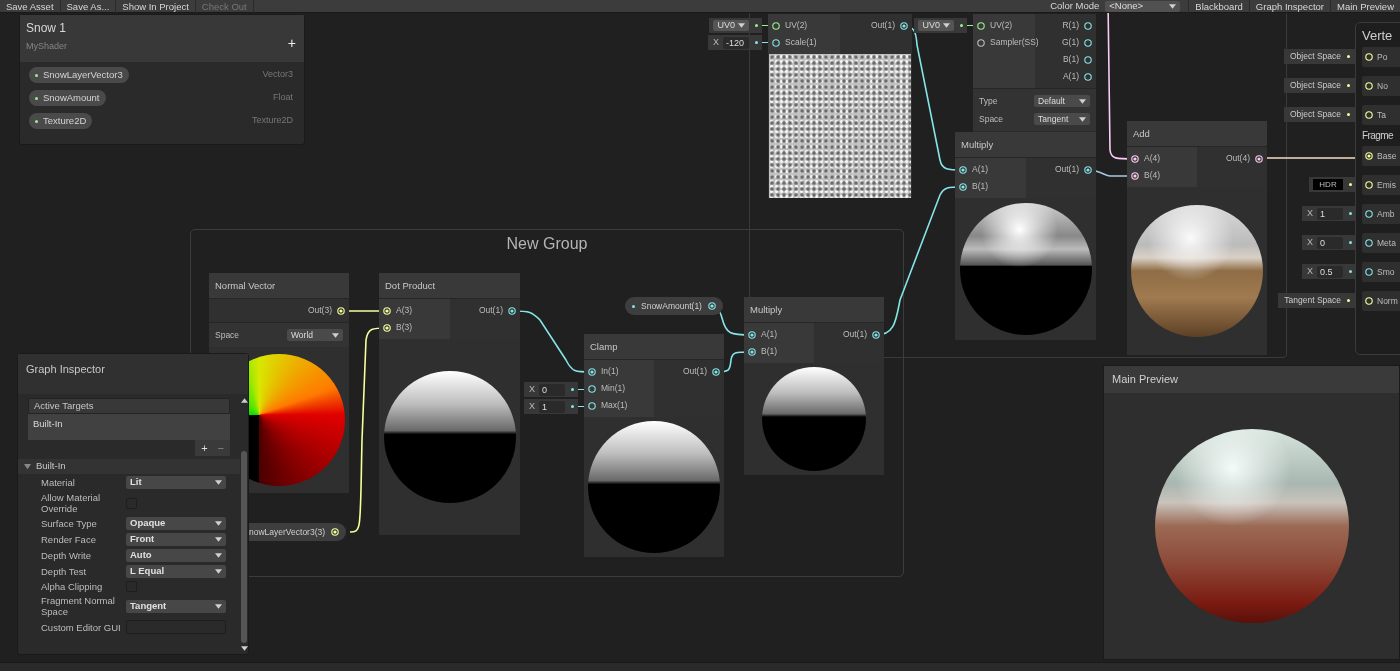 This screenshot has height=671, width=1400. What do you see at coordinates (156, 6) in the screenshot?
I see `toolbar-button: Show In Project` at bounding box center [156, 6].